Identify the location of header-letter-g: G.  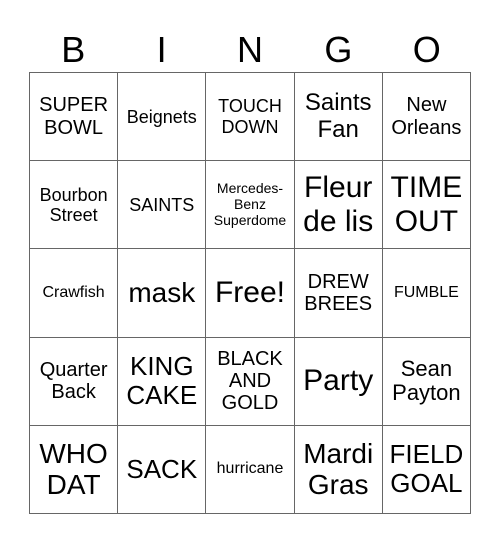
(338, 49).